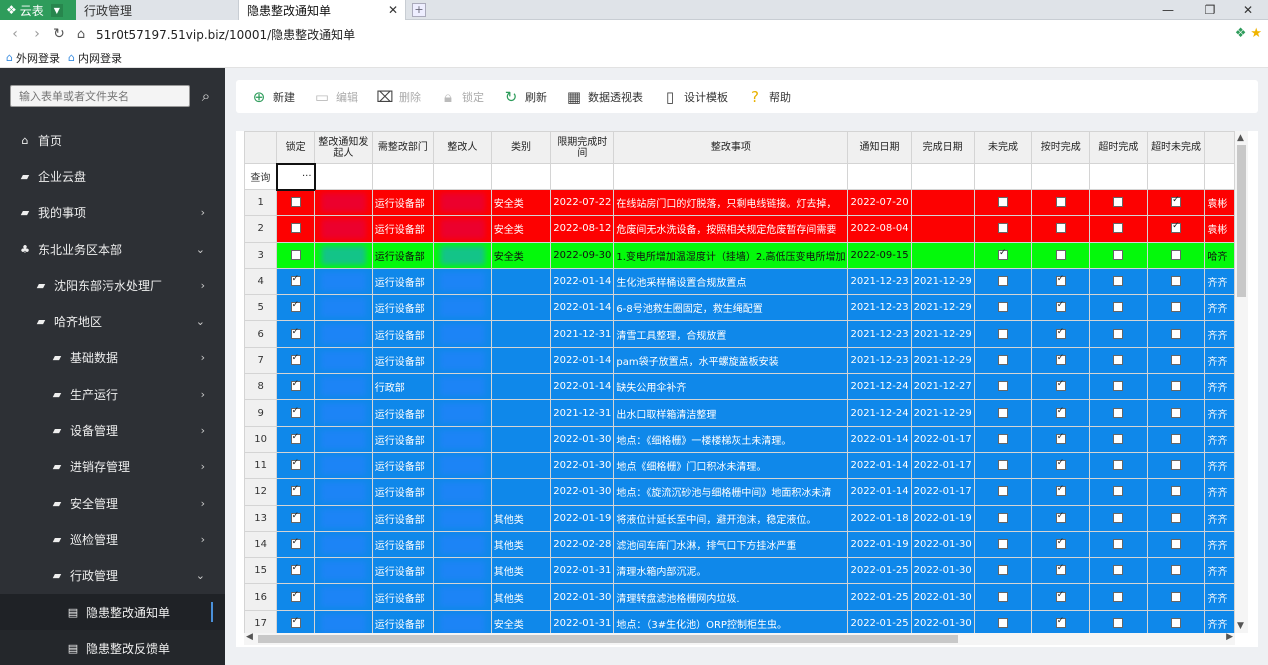 Image resolution: width=1268 pixels, height=665 pixels. What do you see at coordinates (879, 518) in the screenshot?
I see `cell-notice-date: 2022-01-18` at bounding box center [879, 518].